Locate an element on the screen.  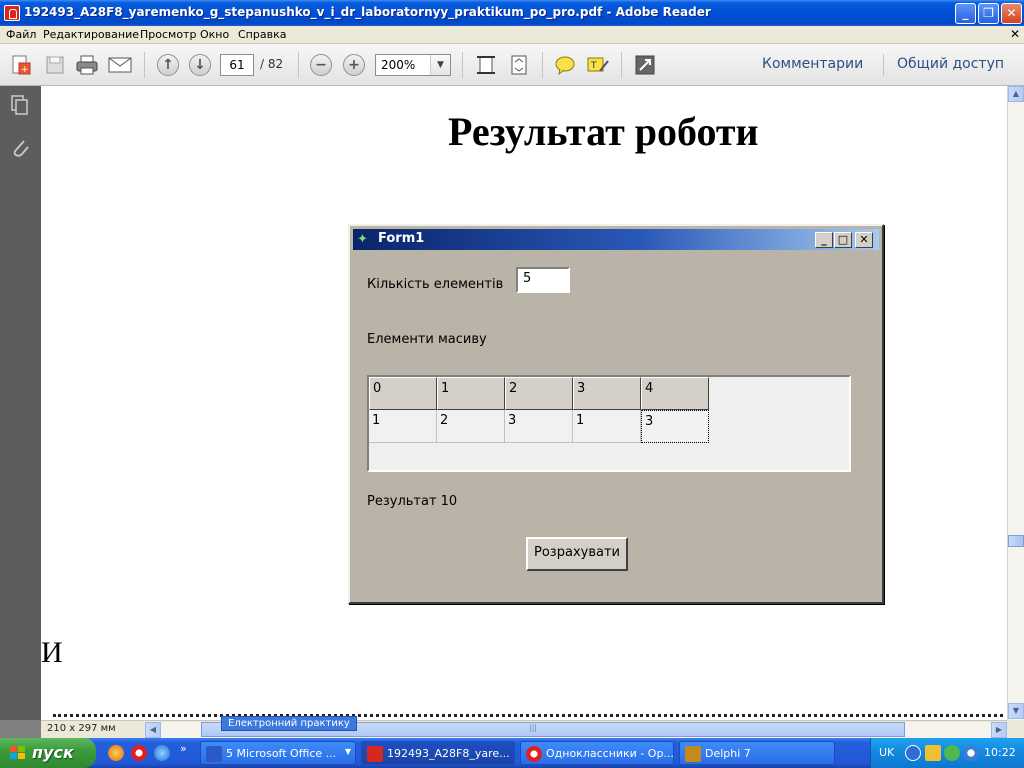
taskbar-item-word: 5 Microsoft Office ... ▼ is located at coordinates (278, 753).